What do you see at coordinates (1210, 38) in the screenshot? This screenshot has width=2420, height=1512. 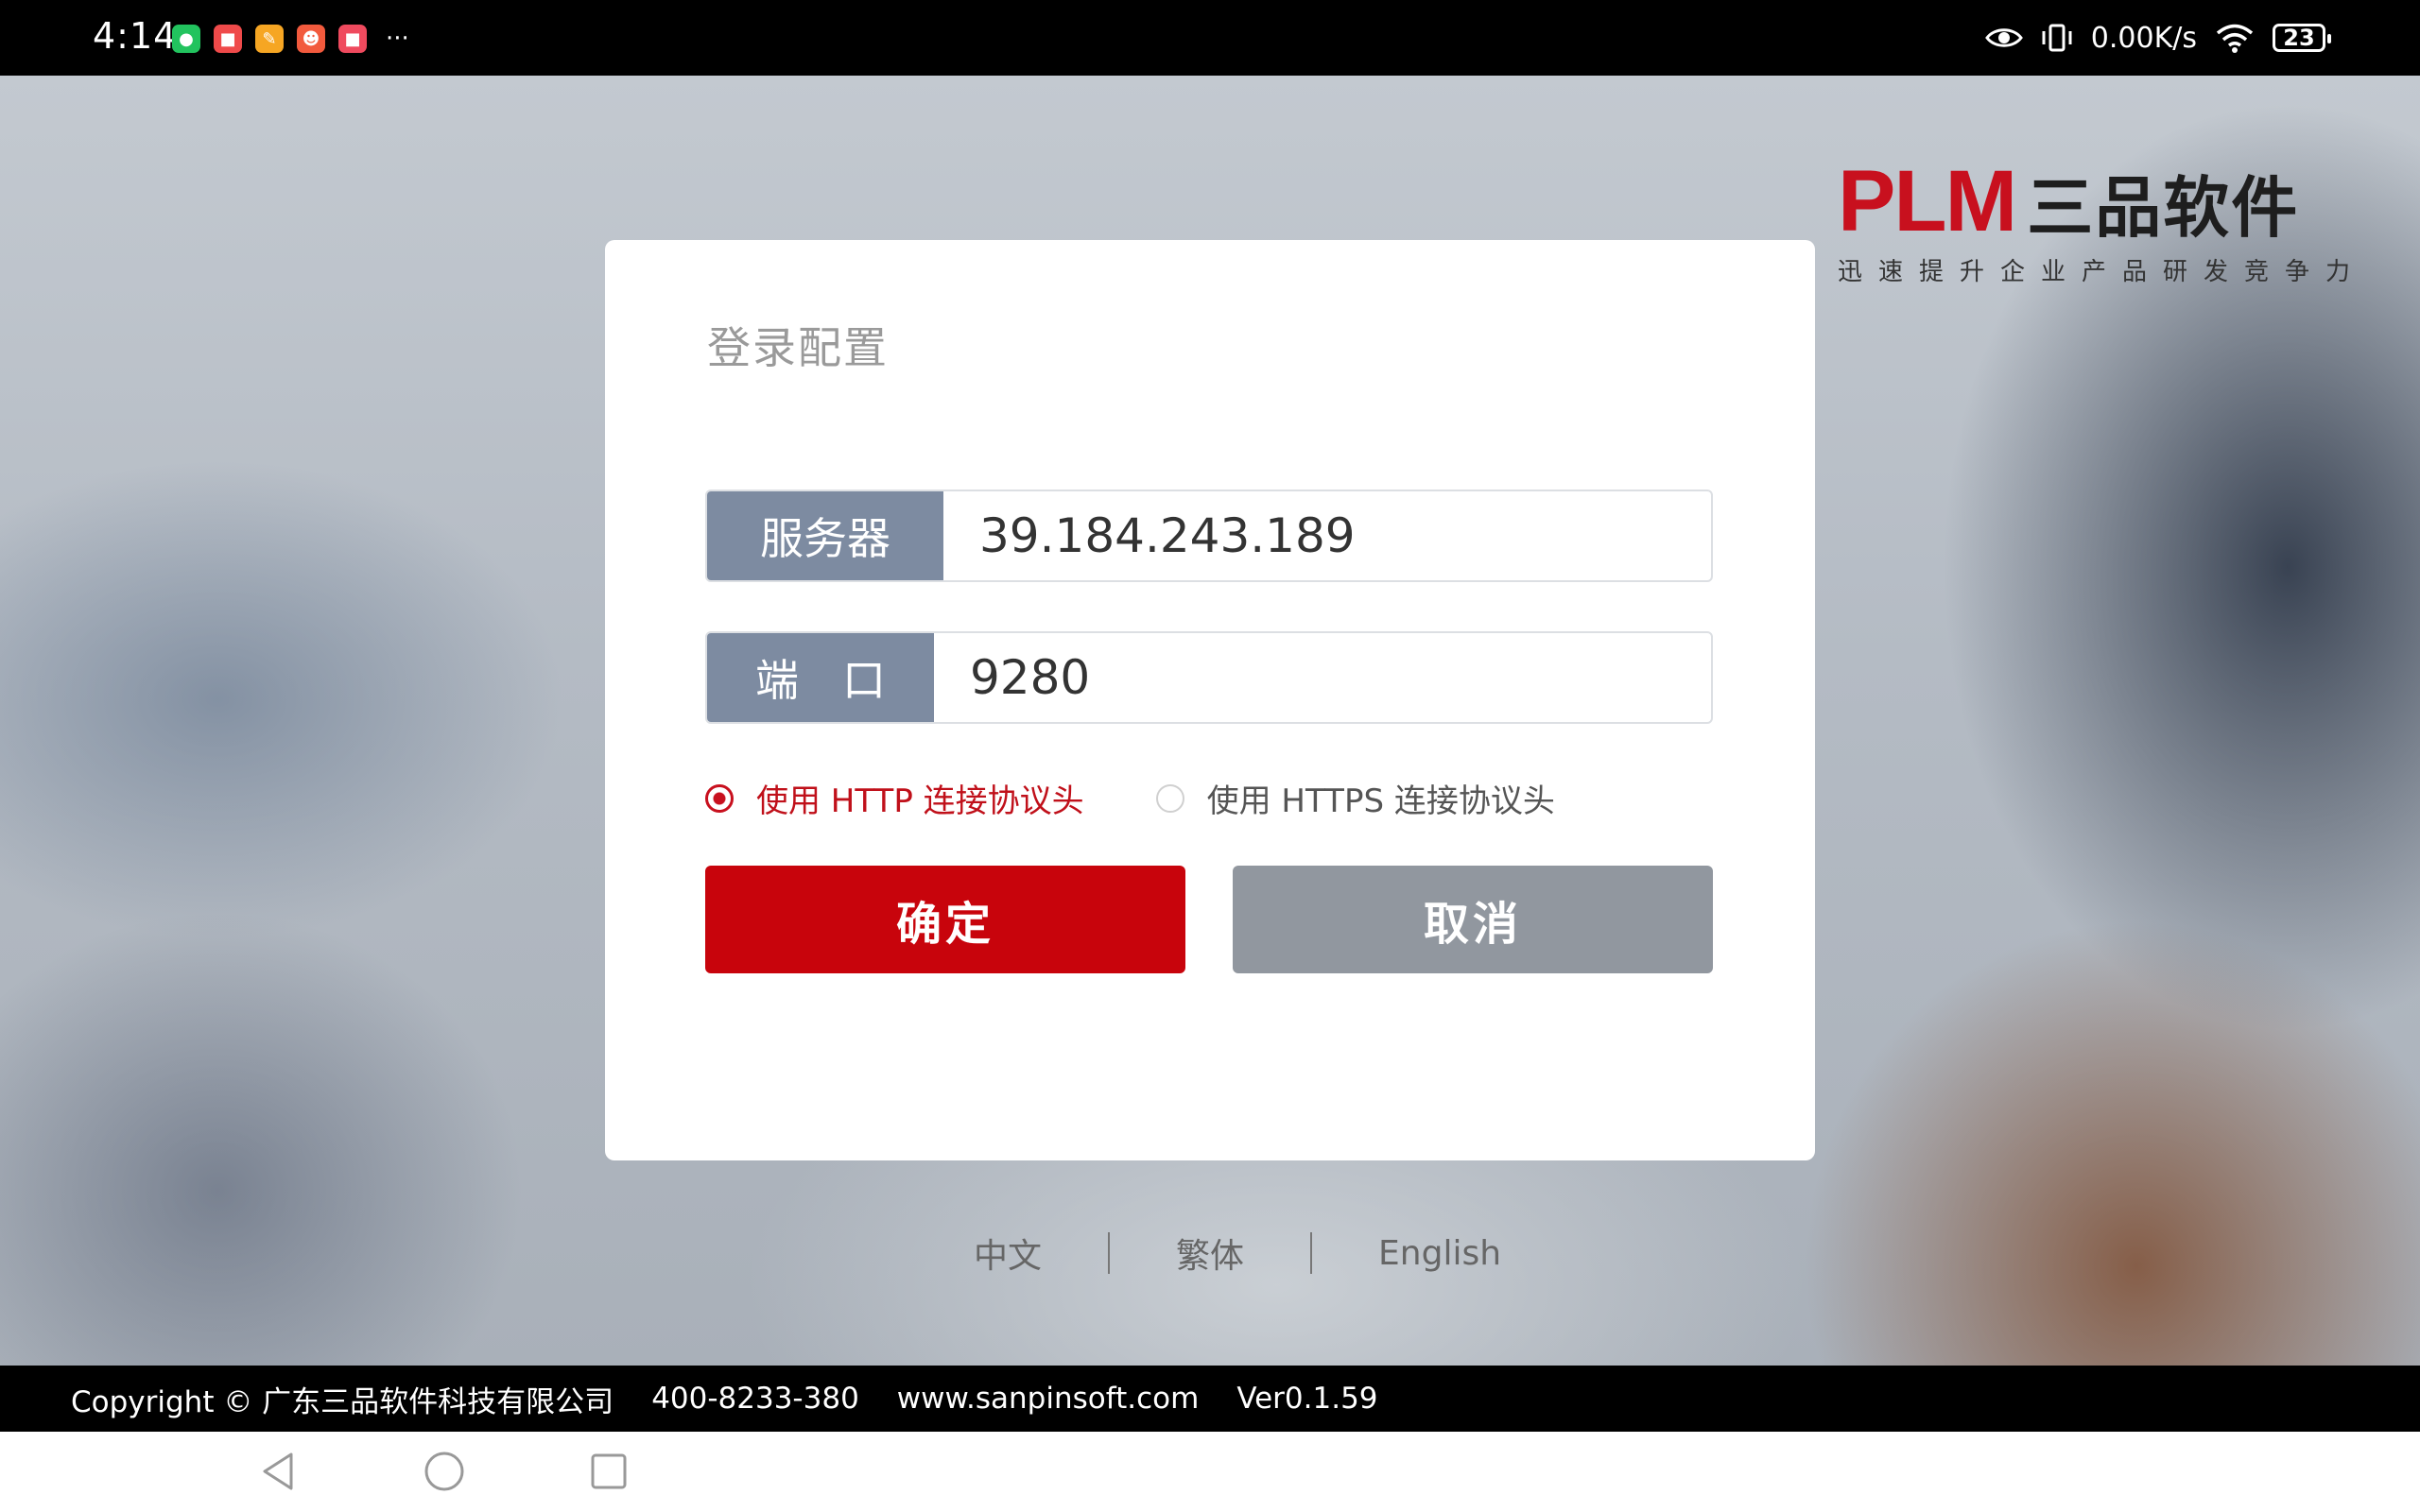 I see `status-bar: 4:14 ● ■ ✎ ☻ ■ ··· 0.00K/s 23` at bounding box center [1210, 38].